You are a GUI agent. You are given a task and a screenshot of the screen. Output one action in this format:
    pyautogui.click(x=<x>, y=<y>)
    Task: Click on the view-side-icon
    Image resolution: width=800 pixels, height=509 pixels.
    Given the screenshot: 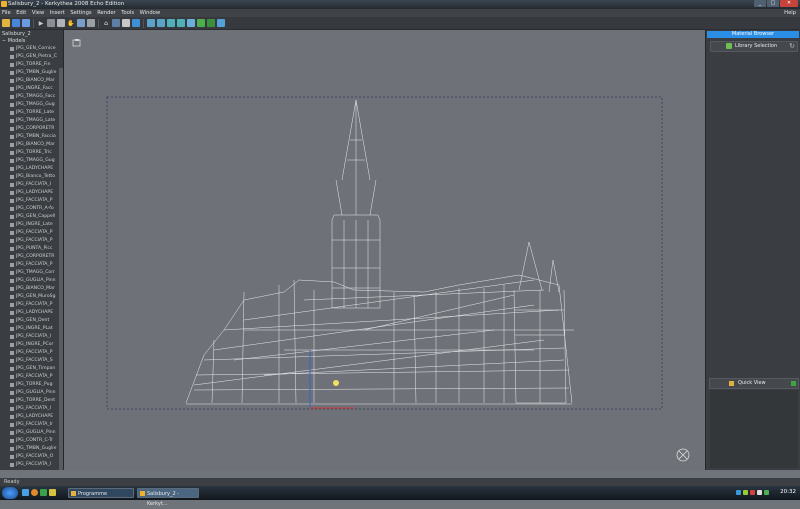 What is the action you would take?
    pyautogui.click(x=171, y=23)
    